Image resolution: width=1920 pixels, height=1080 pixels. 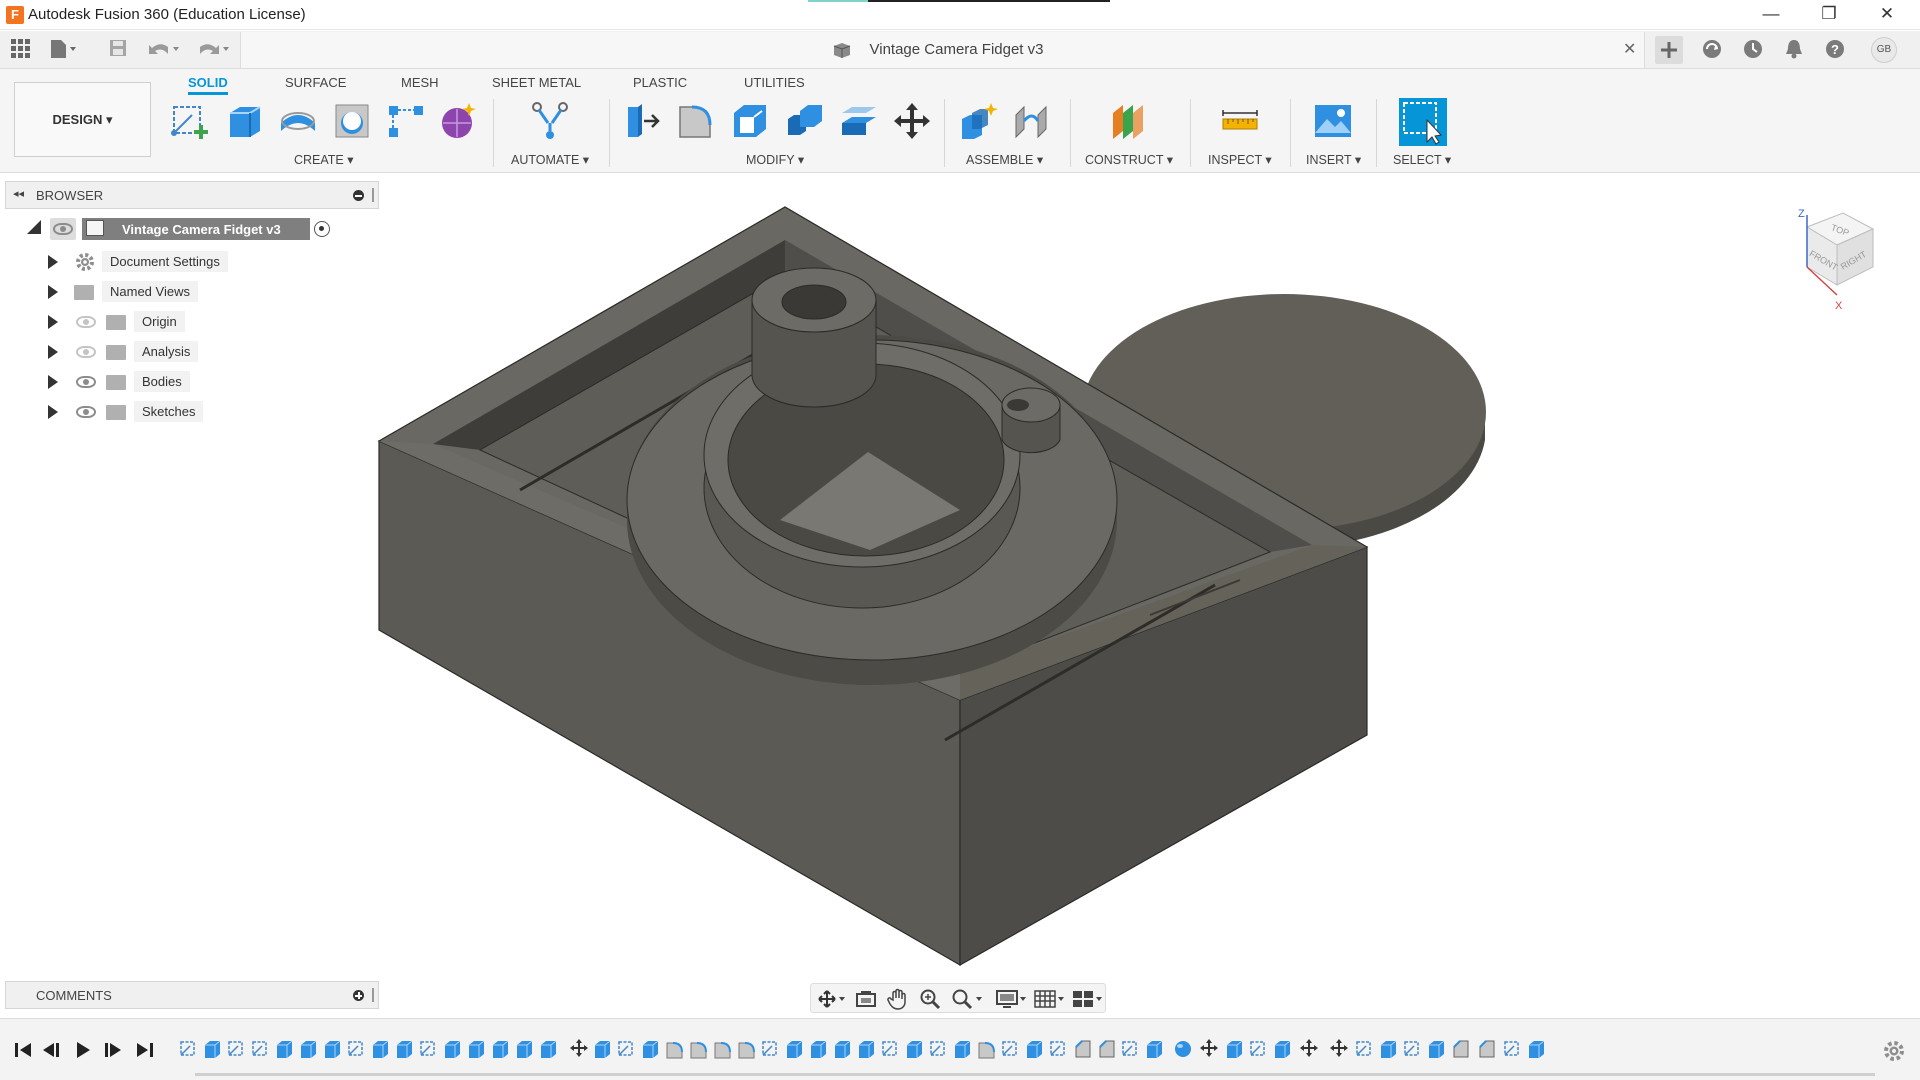 What do you see at coordinates (898, 999) in the screenshot?
I see `pan-hand-icon` at bounding box center [898, 999].